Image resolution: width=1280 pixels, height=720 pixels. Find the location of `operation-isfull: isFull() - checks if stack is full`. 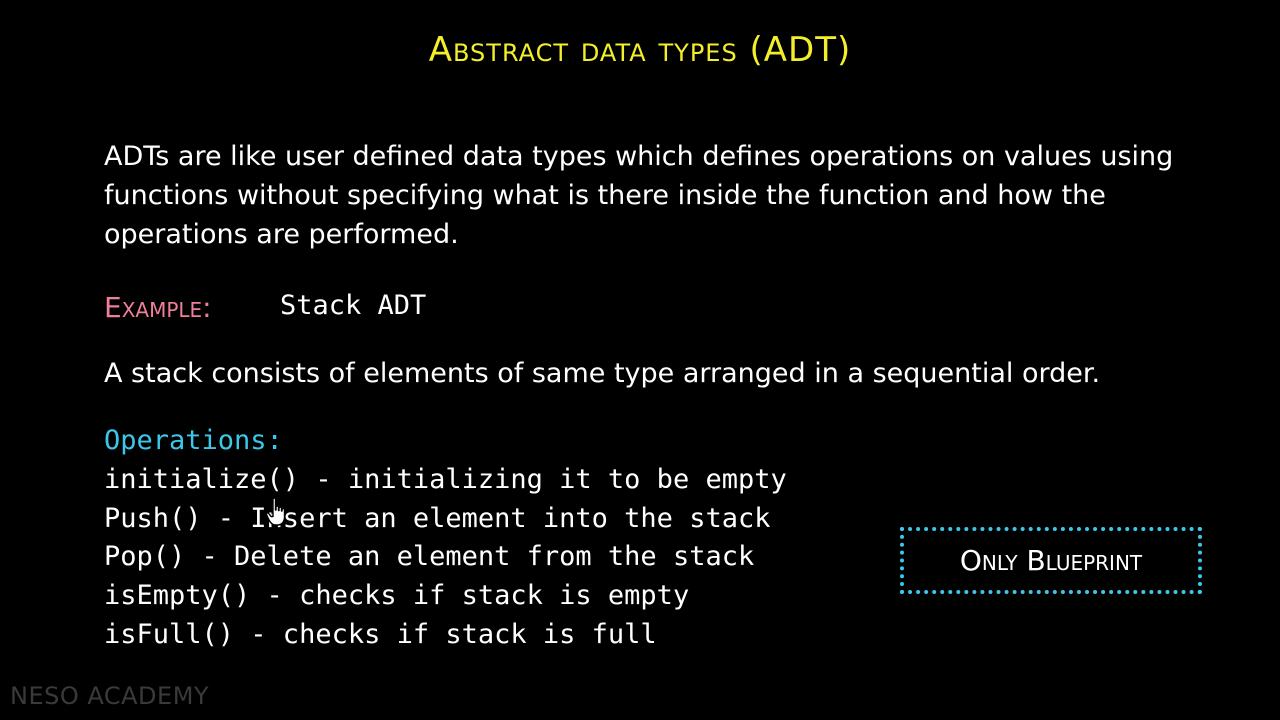

operation-isfull: isFull() - checks if stack is full is located at coordinates (380, 634).